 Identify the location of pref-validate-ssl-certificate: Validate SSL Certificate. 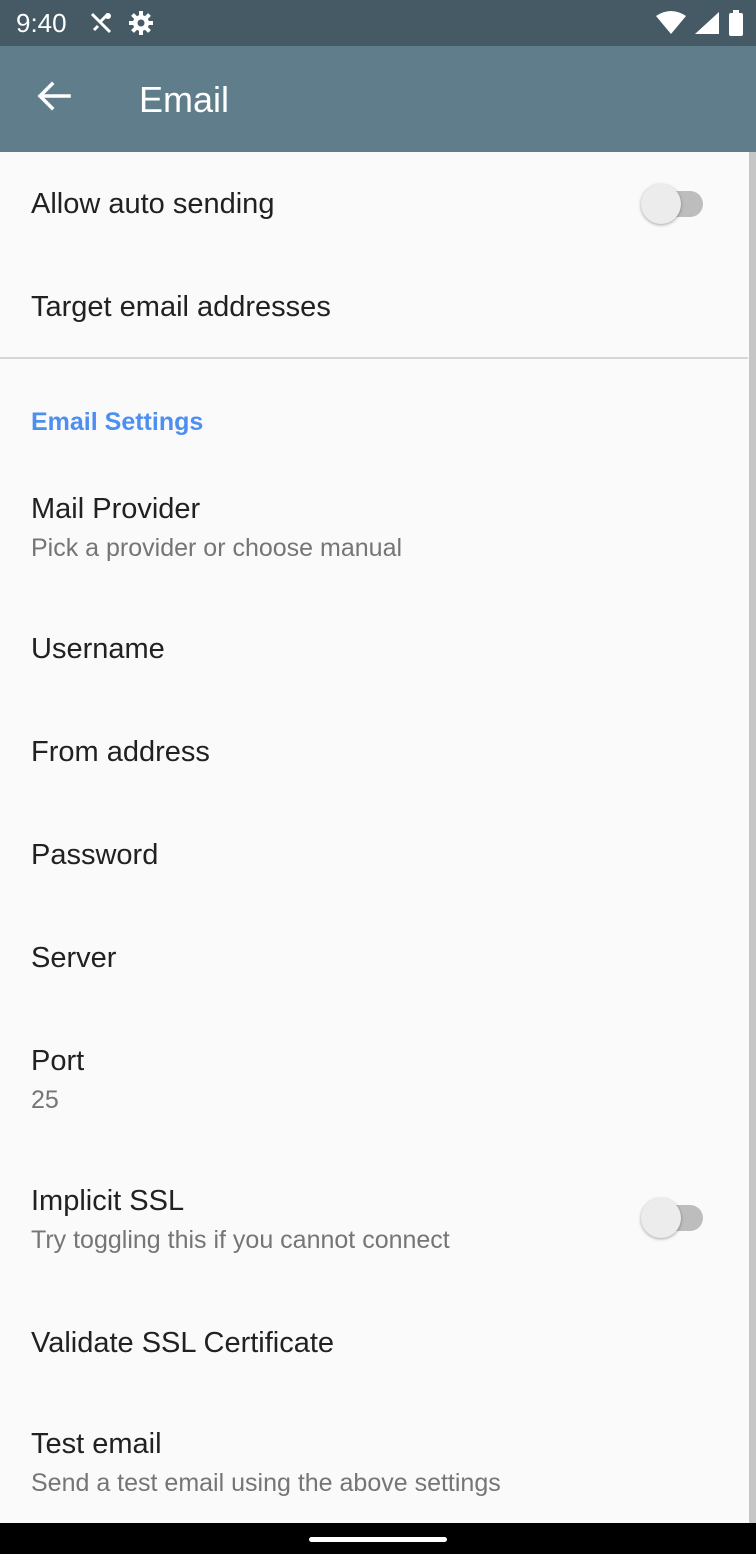
(374, 1340).